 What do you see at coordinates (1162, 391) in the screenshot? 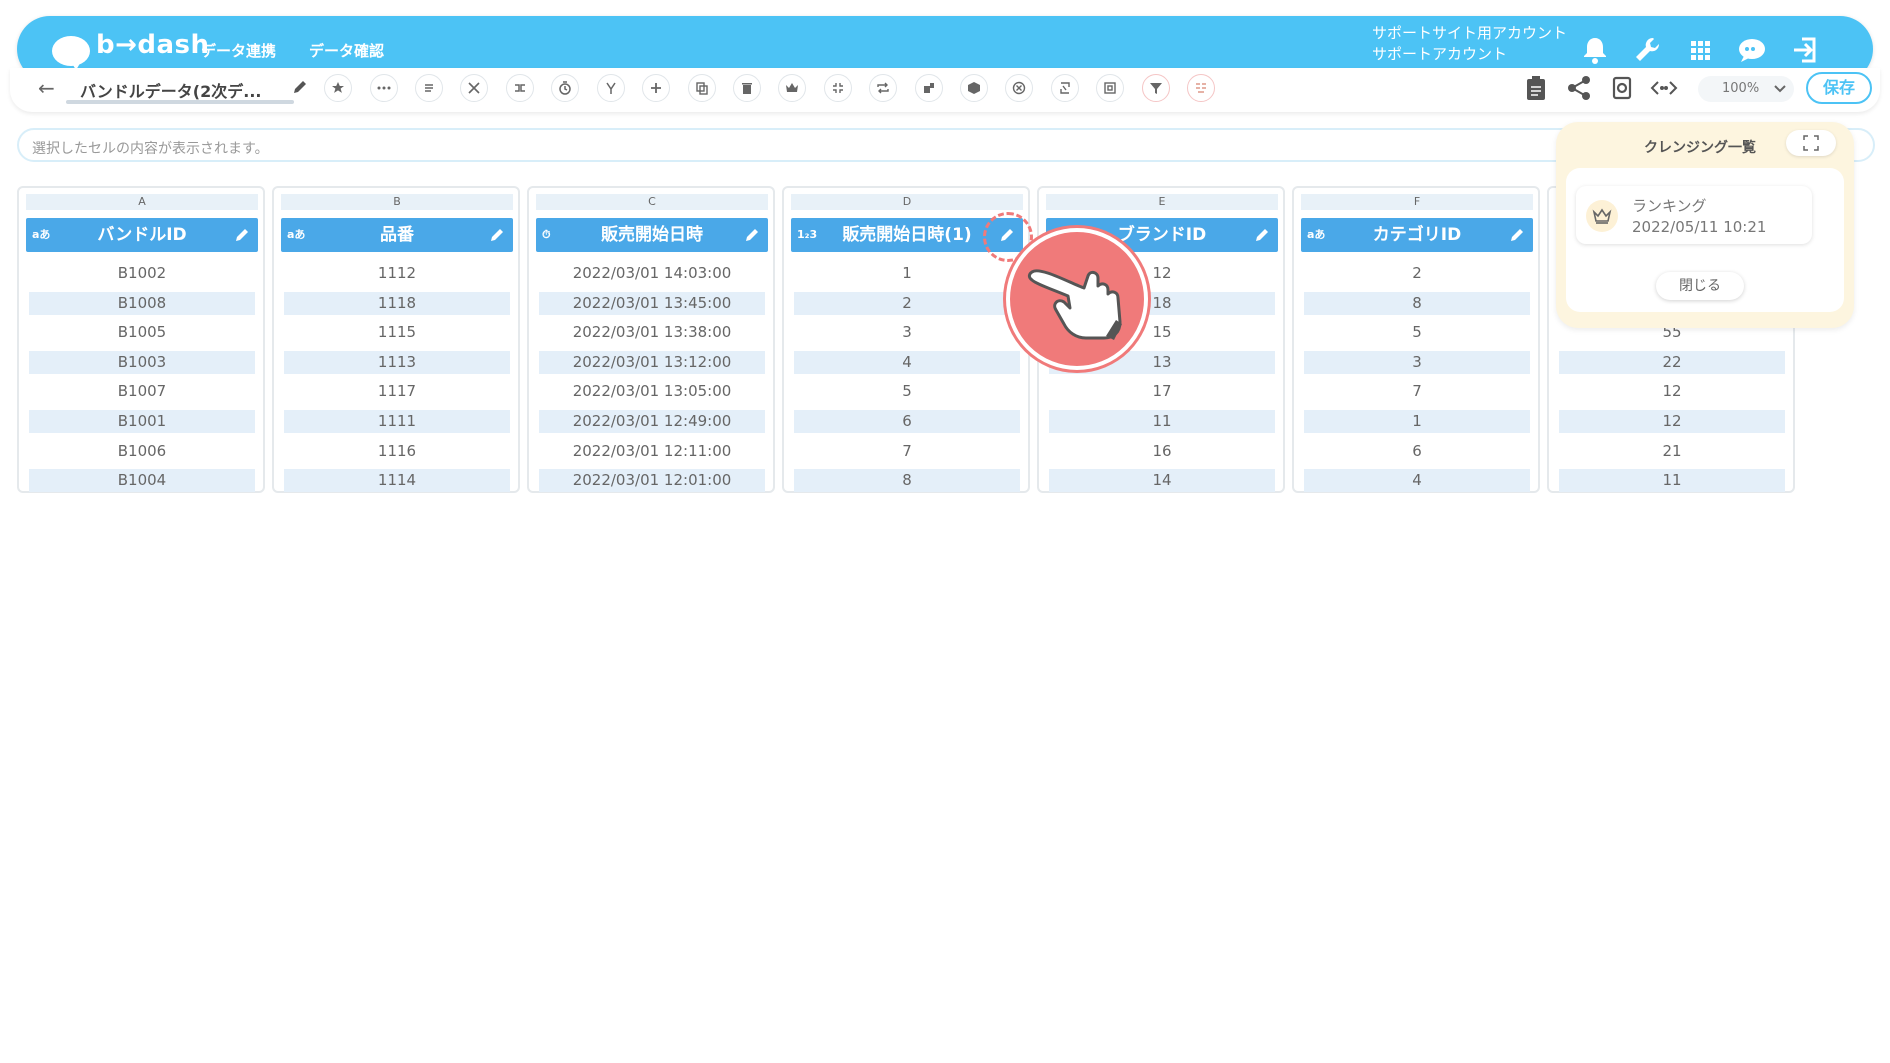
I see `table-cell: 17` at bounding box center [1162, 391].